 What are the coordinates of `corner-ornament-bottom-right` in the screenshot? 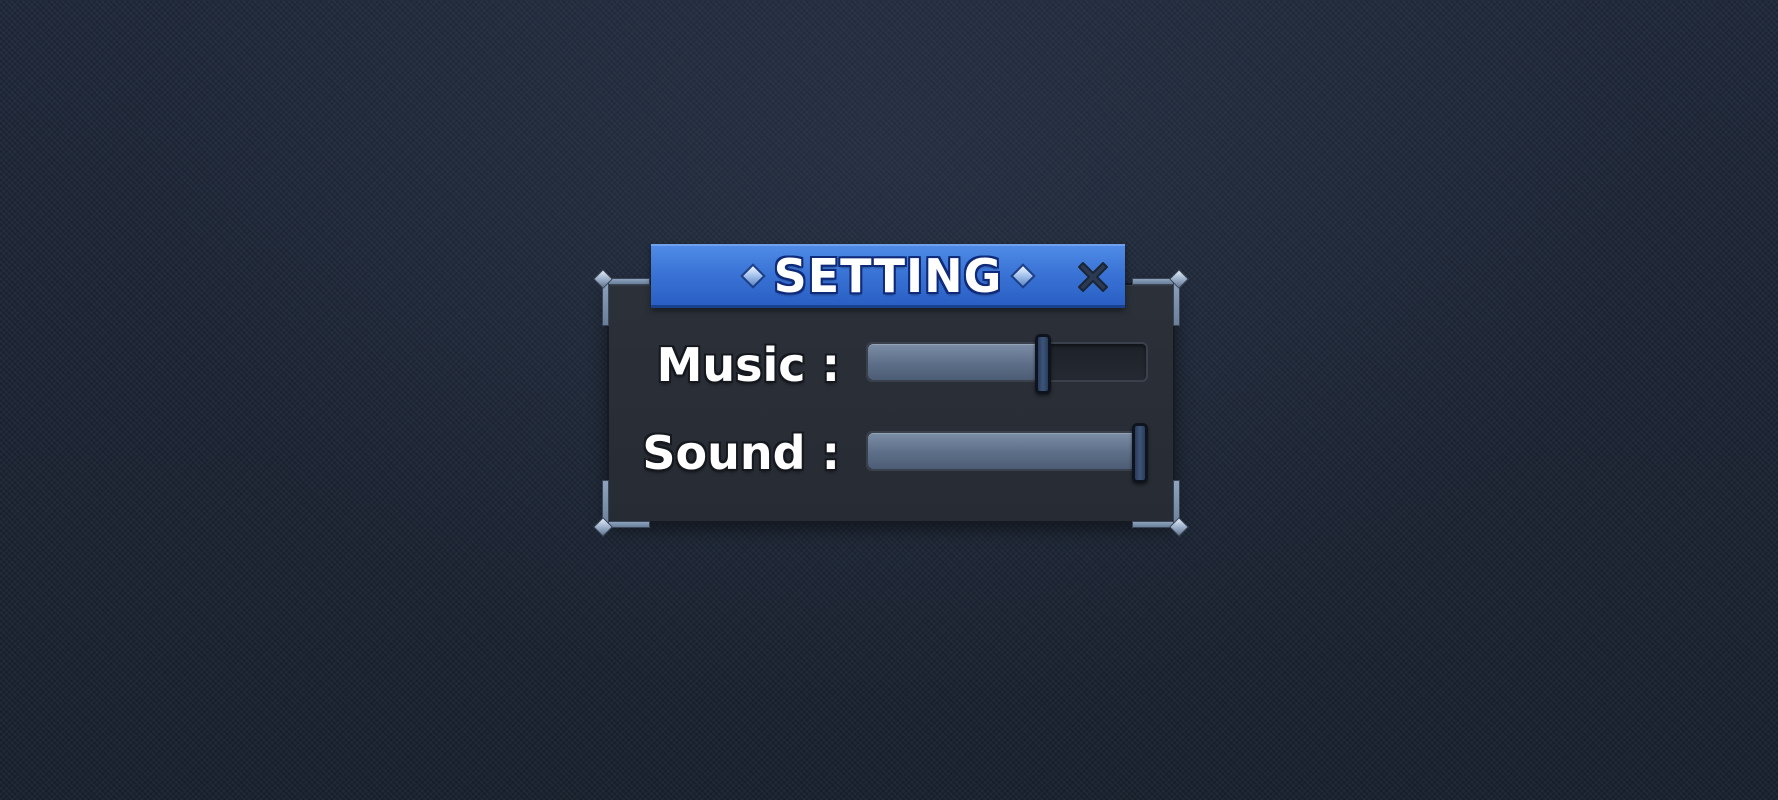 It's located at (1161, 509).